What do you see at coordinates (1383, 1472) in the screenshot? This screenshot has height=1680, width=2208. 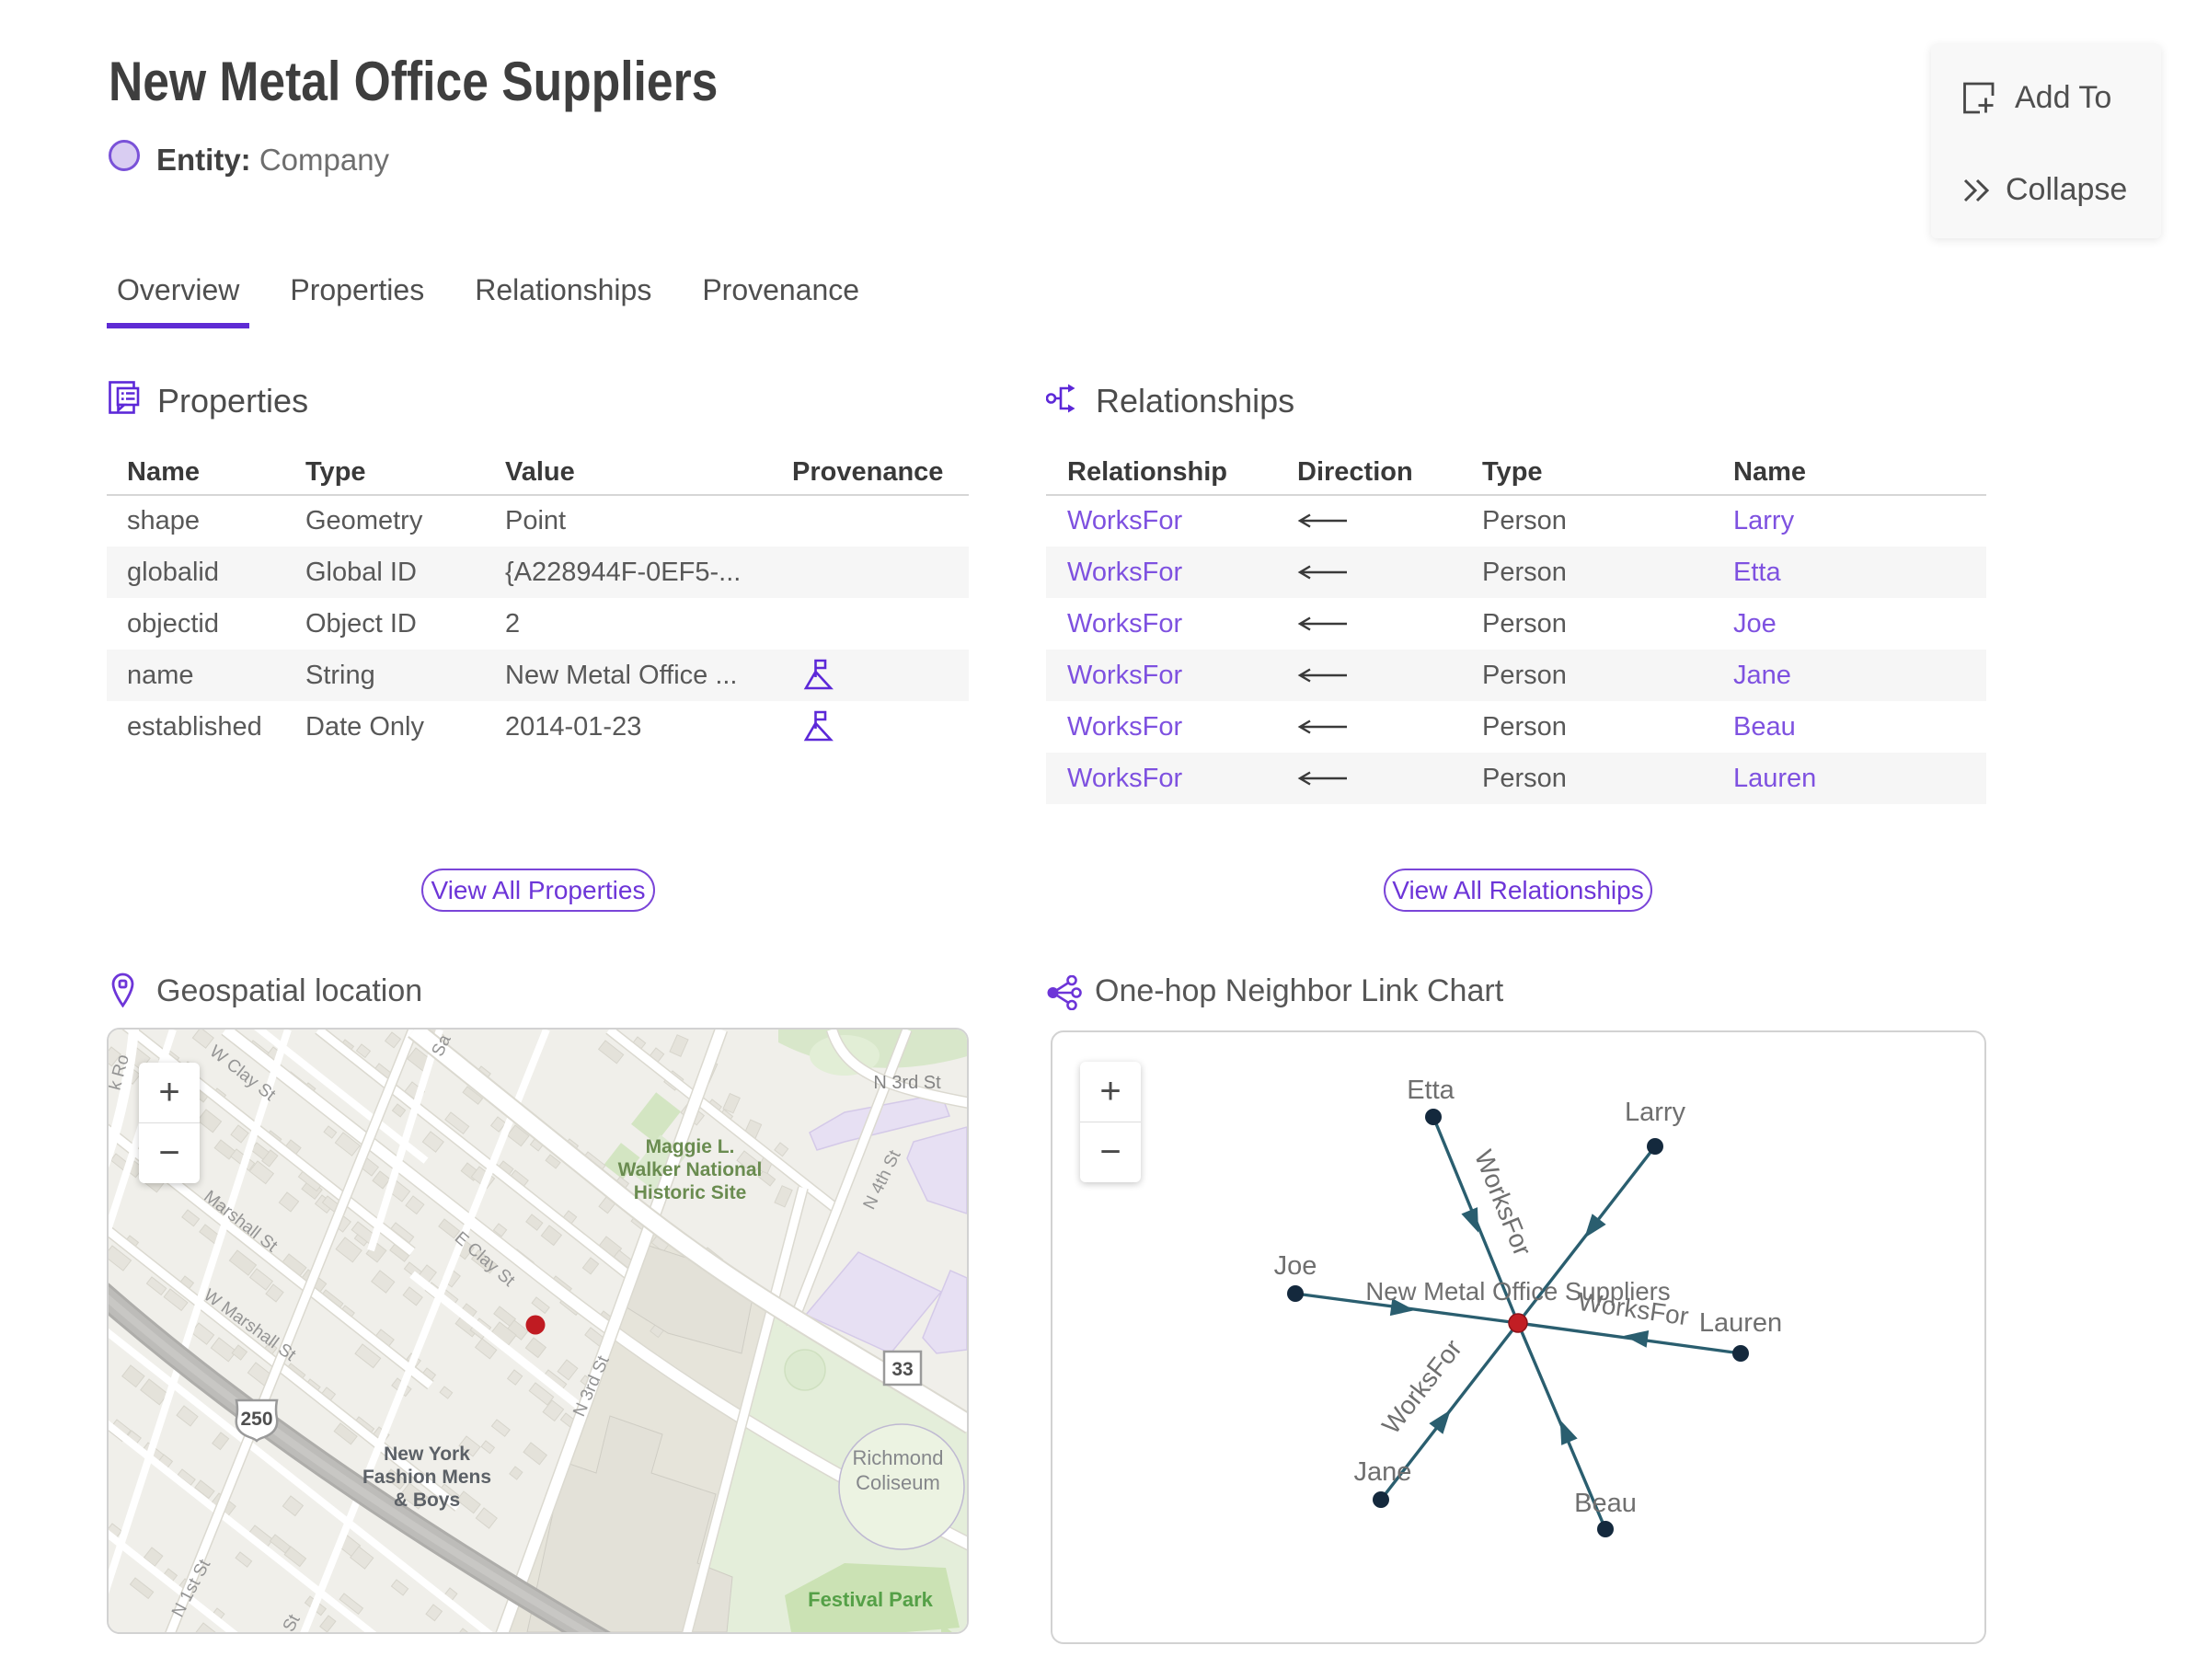 I see `svg-text: Jane` at bounding box center [1383, 1472].